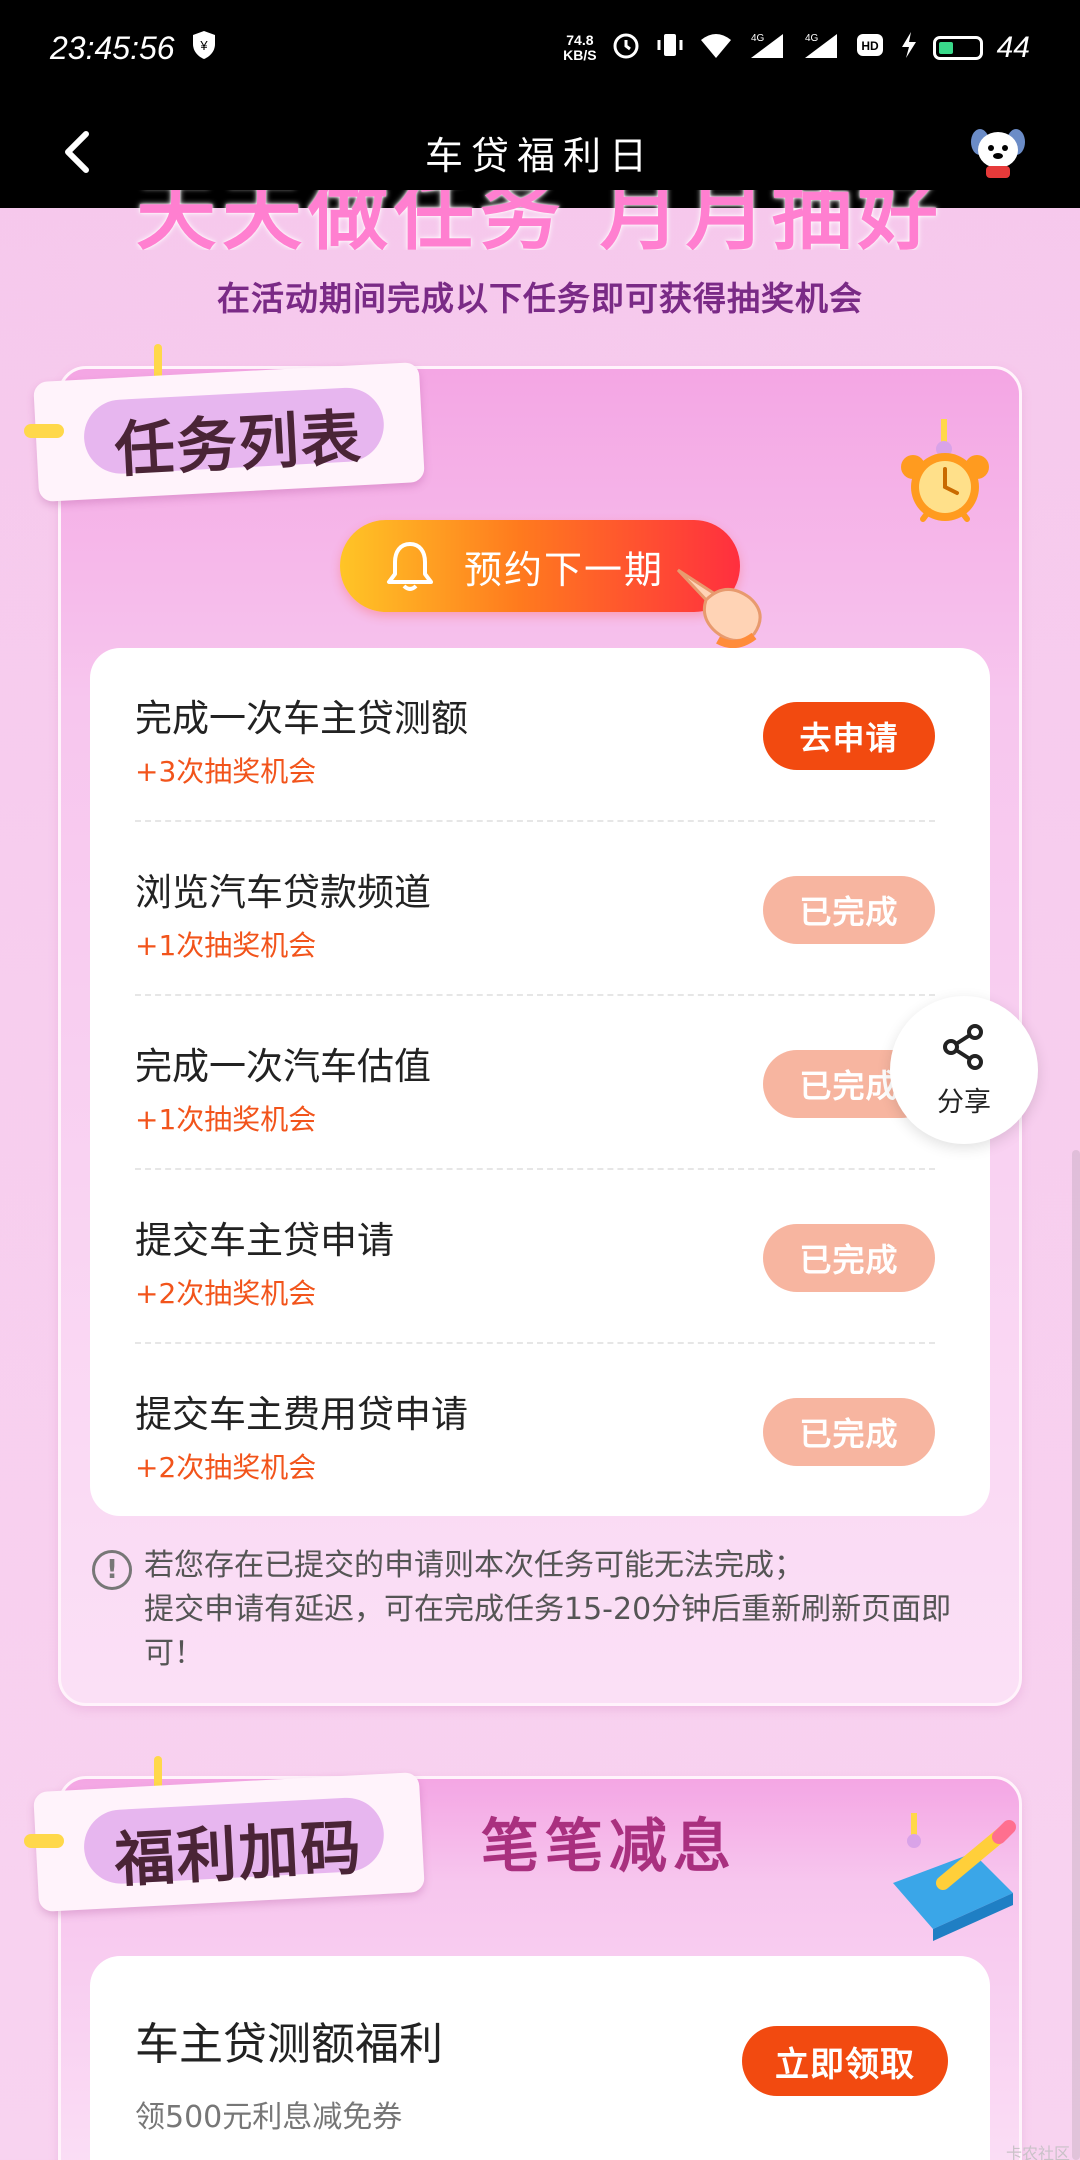 Image resolution: width=1080 pixels, height=2160 pixels. What do you see at coordinates (945, 474) in the screenshot?
I see `alarm-clock-icon` at bounding box center [945, 474].